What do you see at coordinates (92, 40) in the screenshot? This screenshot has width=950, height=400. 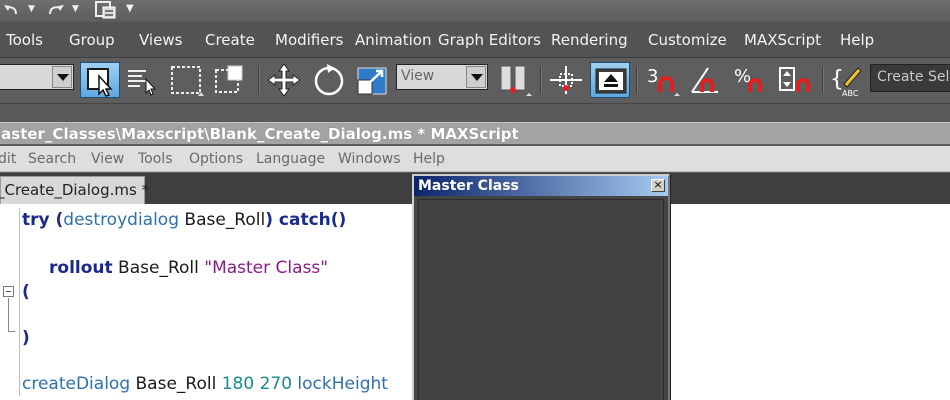 I see `menu-group: Group` at bounding box center [92, 40].